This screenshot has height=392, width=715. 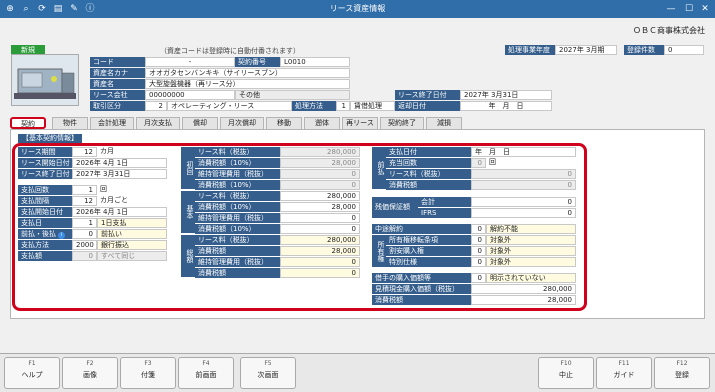 I want to click on paydate-field: 年 月 日, so click(x=523, y=152).